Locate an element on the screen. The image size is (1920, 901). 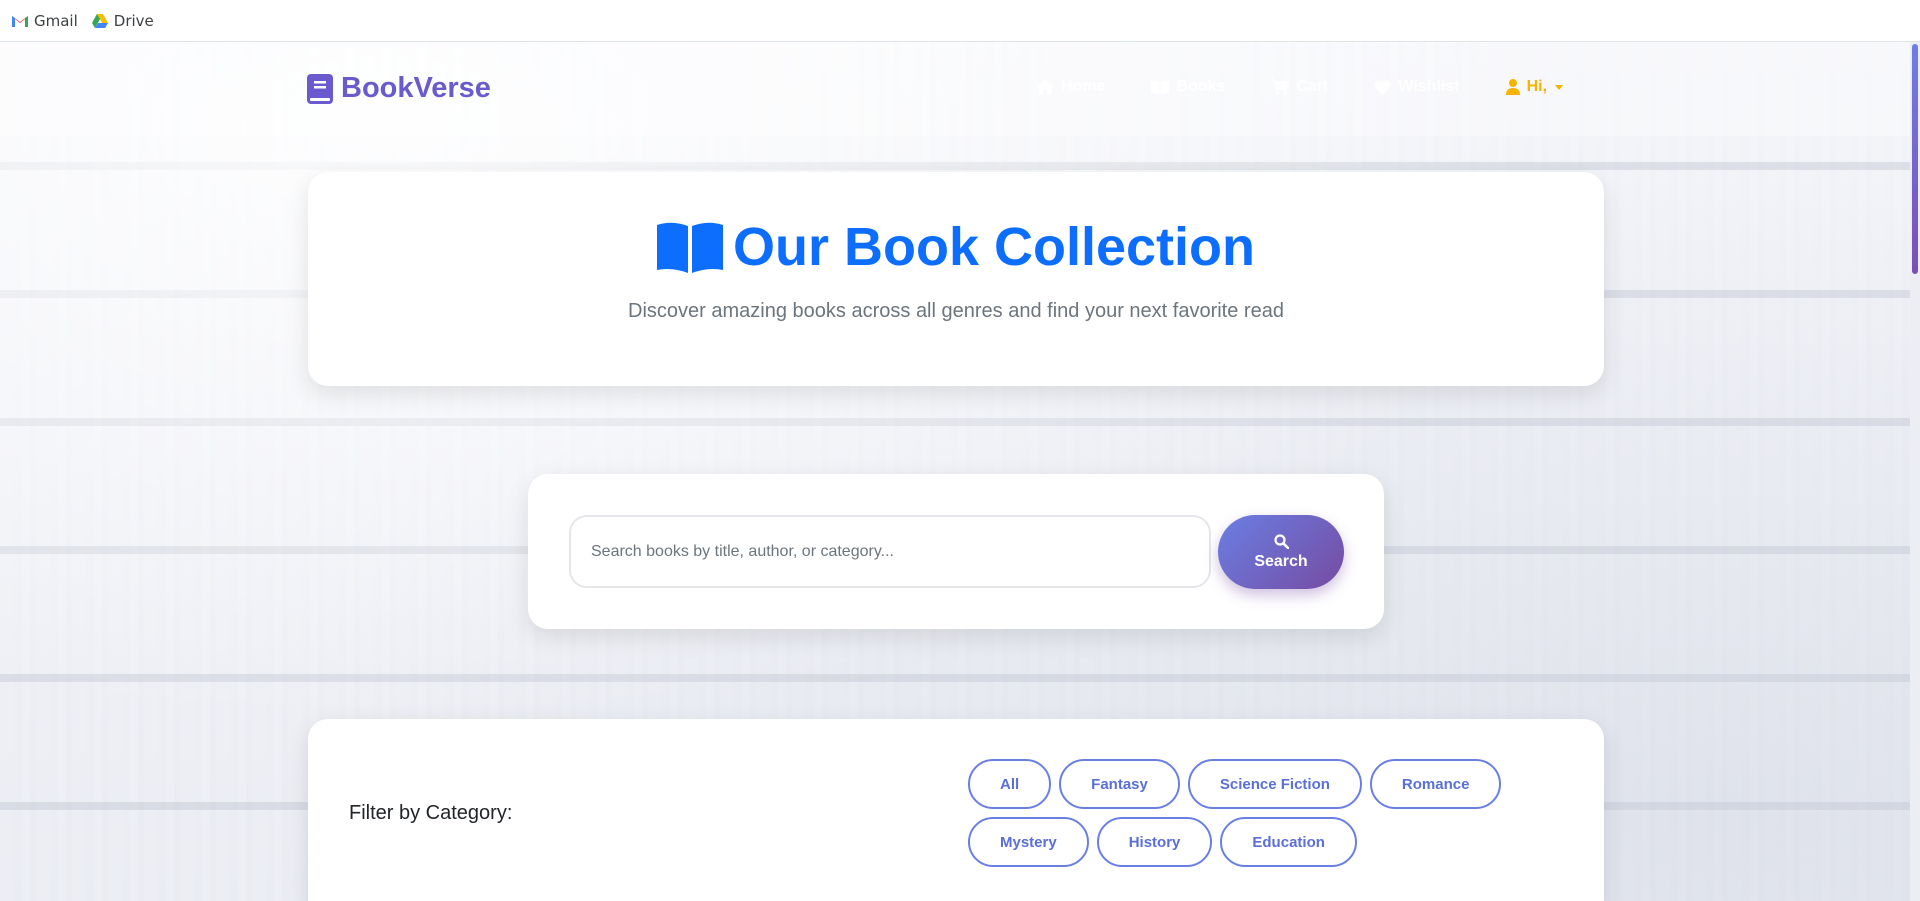
nav-links: Home Books Cart Wishlist Hi, is located at coordinates (1300, 87).